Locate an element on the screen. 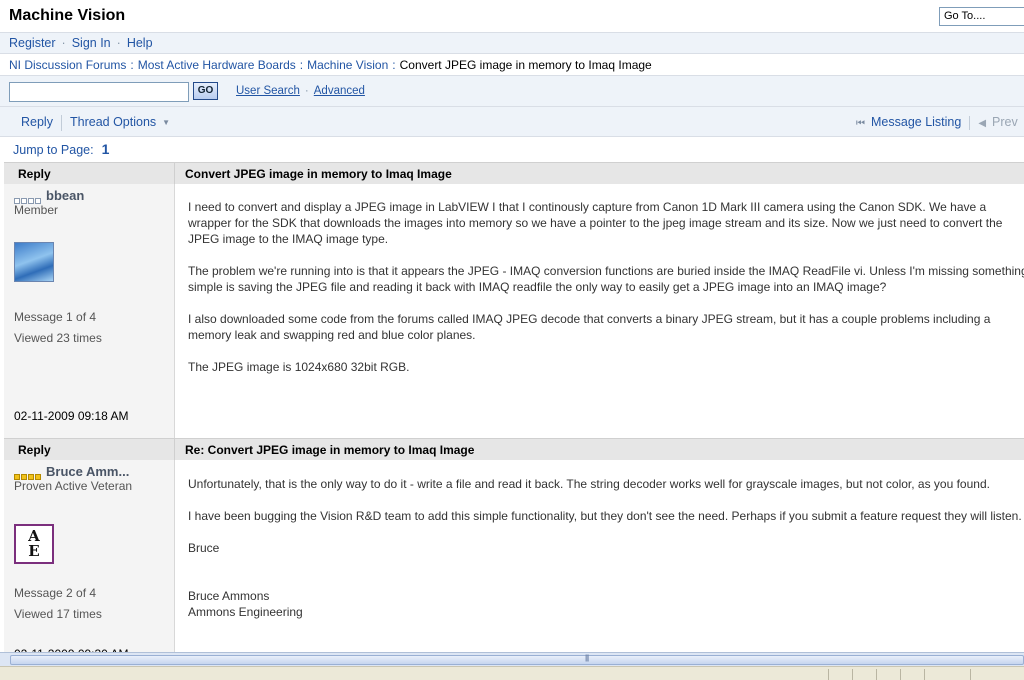  message-count: Message 2 of 4 is located at coordinates (55, 593).